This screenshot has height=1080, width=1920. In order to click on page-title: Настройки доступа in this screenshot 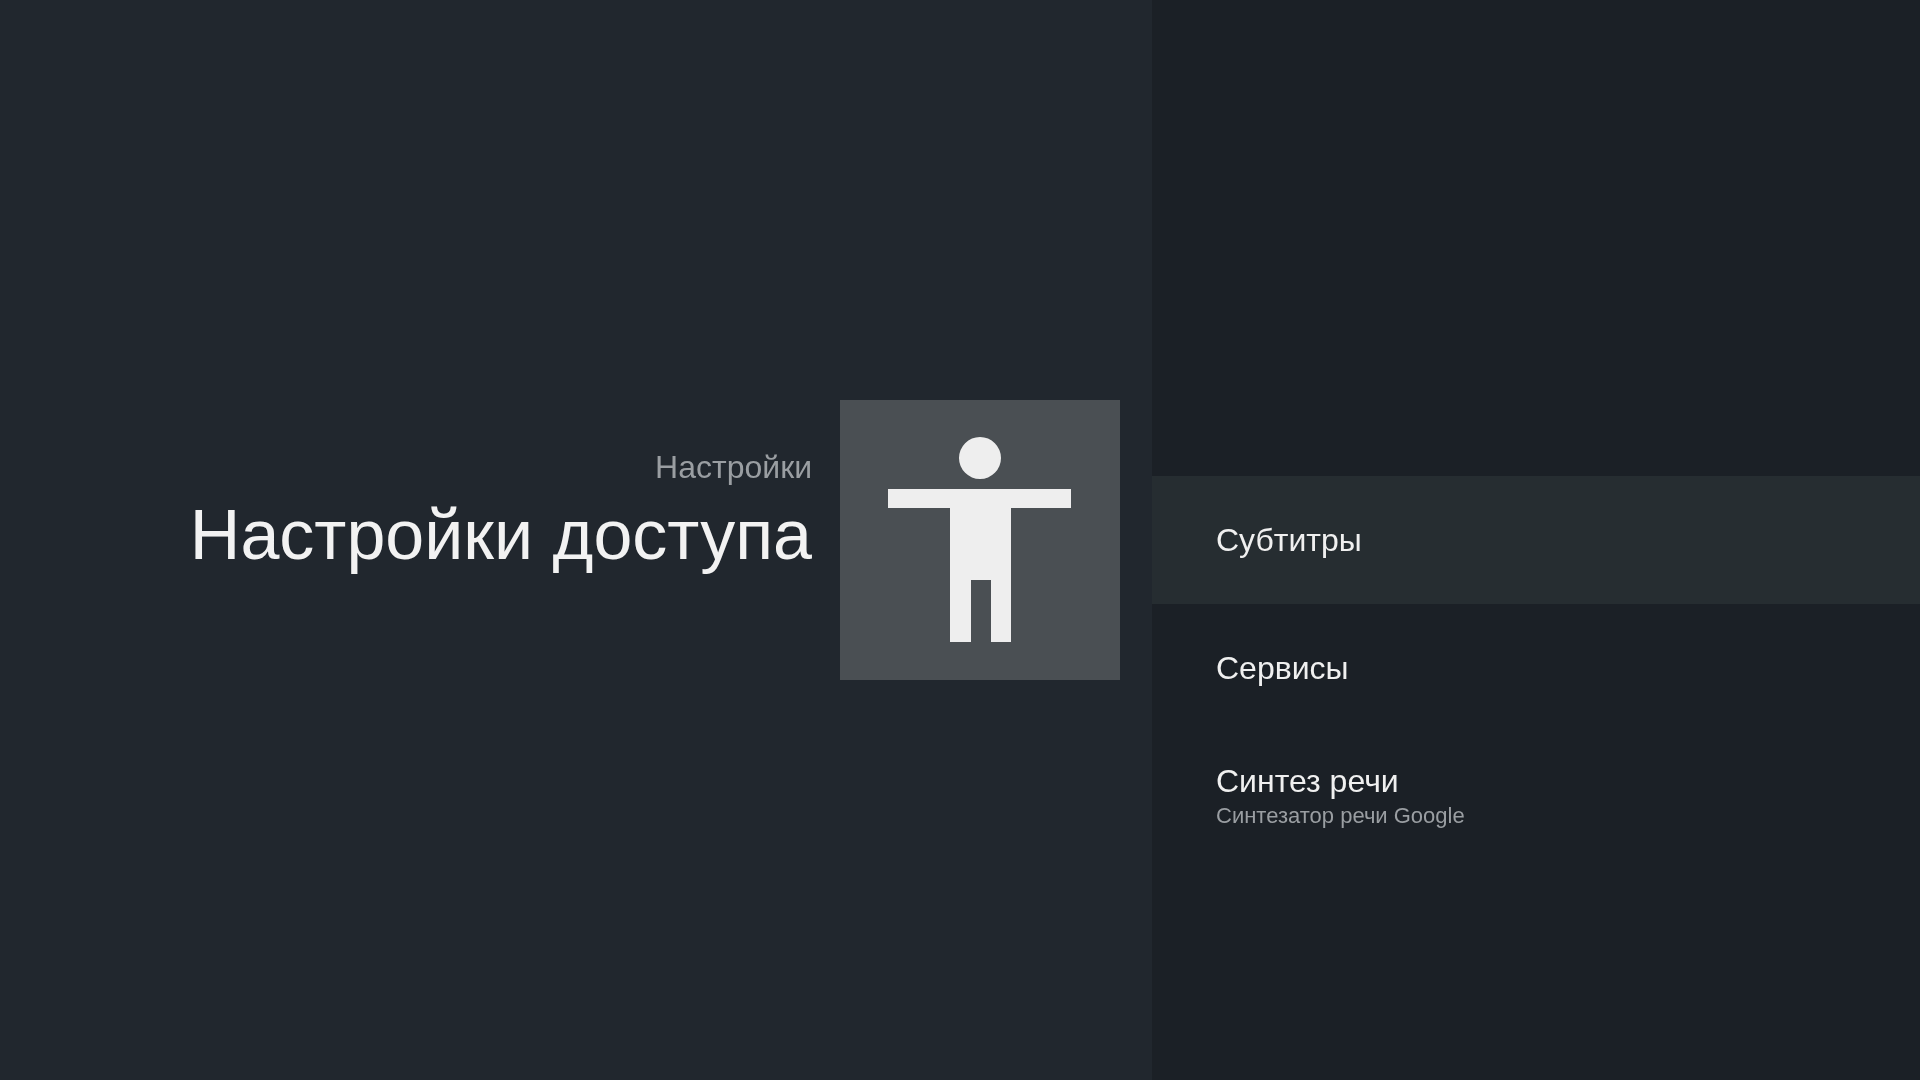, I will do `click(500, 535)`.